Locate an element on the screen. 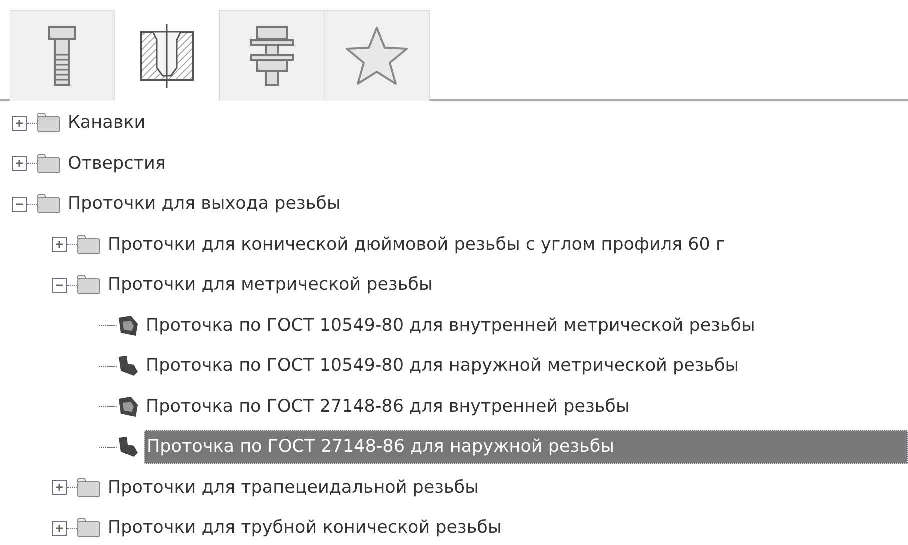 The image size is (908, 545). star-icon is located at coordinates (377, 56).